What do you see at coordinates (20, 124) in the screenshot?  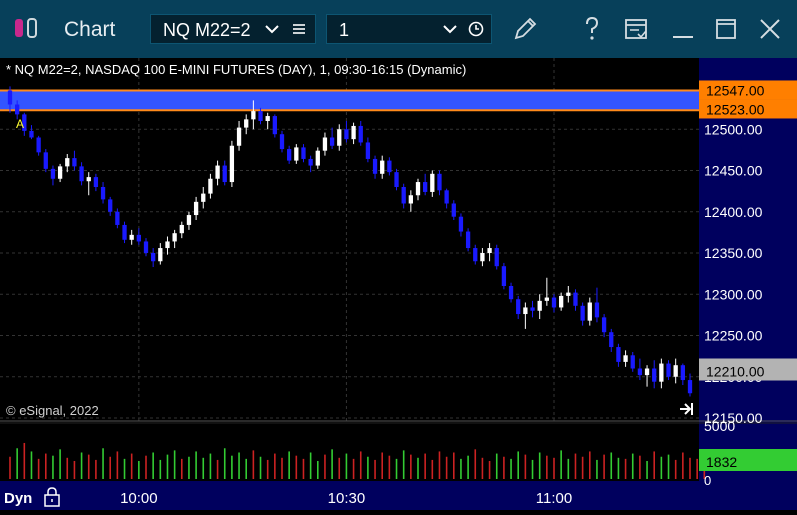 I see `marker-label: A` at bounding box center [20, 124].